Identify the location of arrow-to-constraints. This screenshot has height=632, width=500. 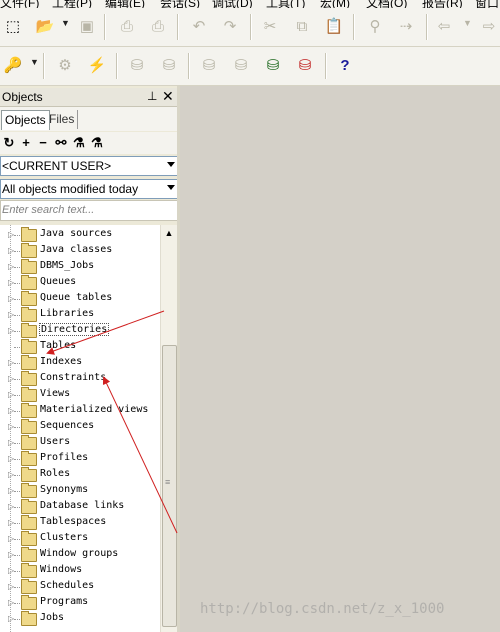
(140, 455).